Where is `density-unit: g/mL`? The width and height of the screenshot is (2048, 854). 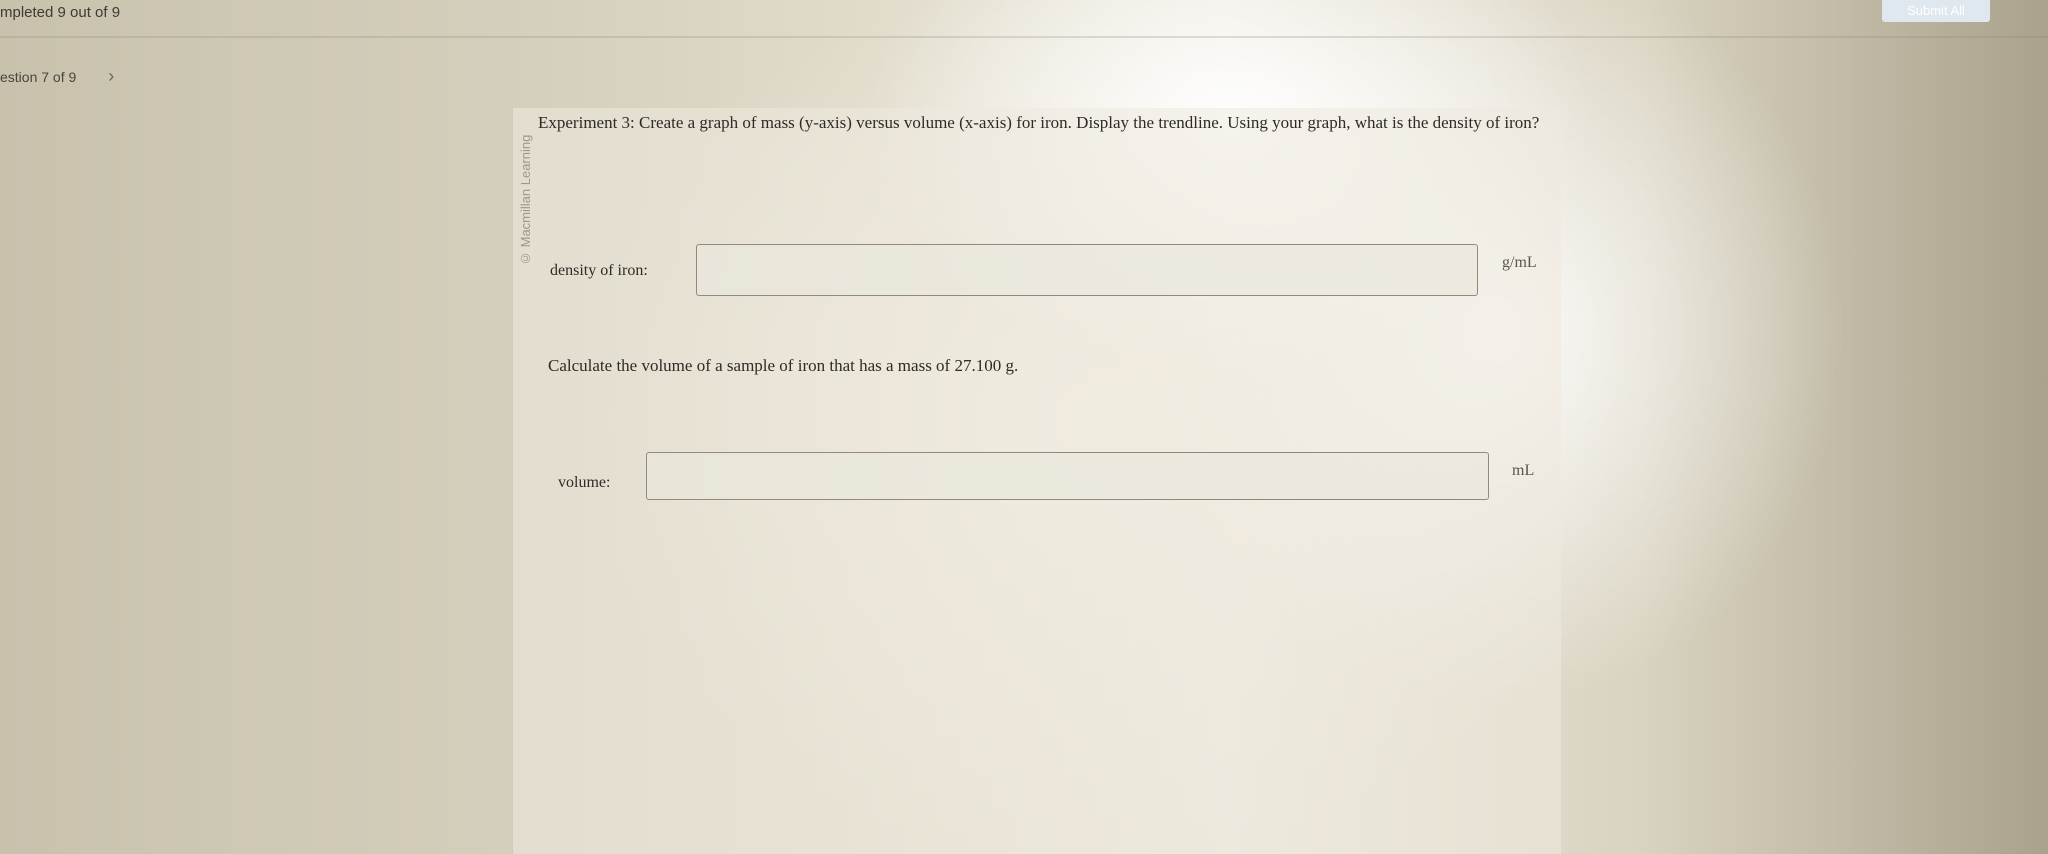 density-unit: g/mL is located at coordinates (1519, 262).